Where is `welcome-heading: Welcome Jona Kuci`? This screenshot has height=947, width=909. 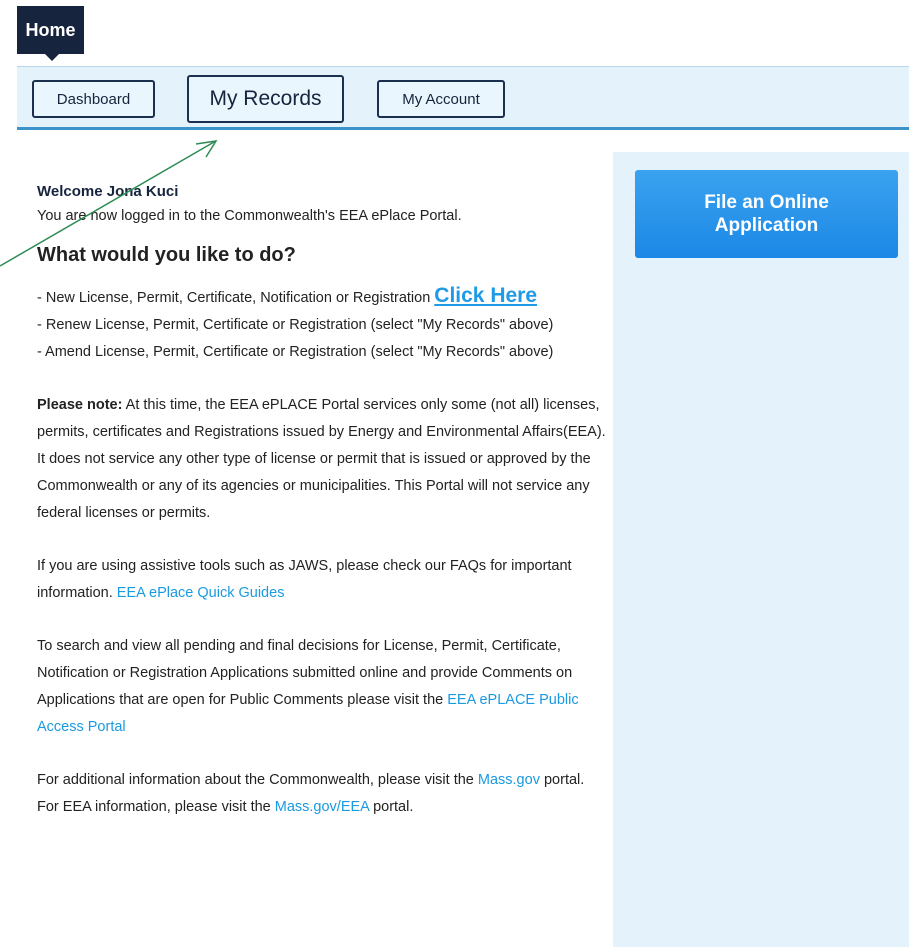
welcome-heading: Welcome Jona Kuci is located at coordinates (108, 191).